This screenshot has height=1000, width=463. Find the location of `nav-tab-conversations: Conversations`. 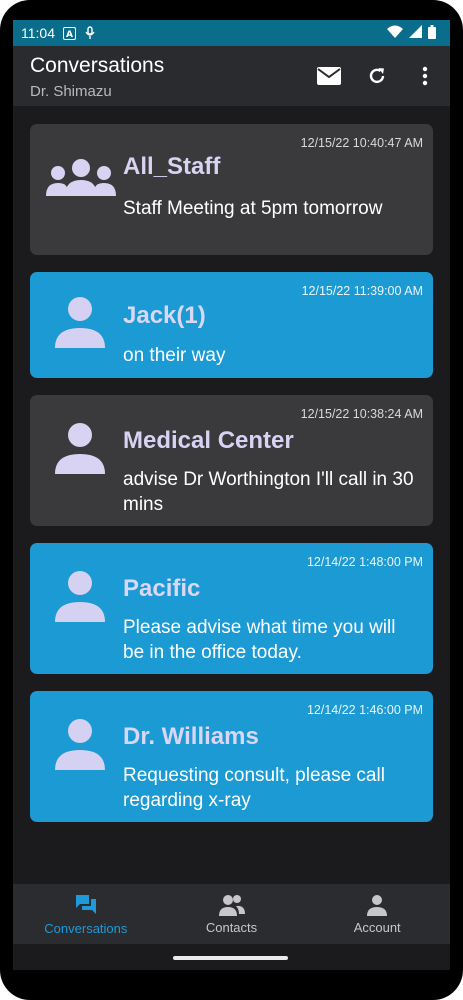

nav-tab-conversations: Conversations is located at coordinates (86, 914).